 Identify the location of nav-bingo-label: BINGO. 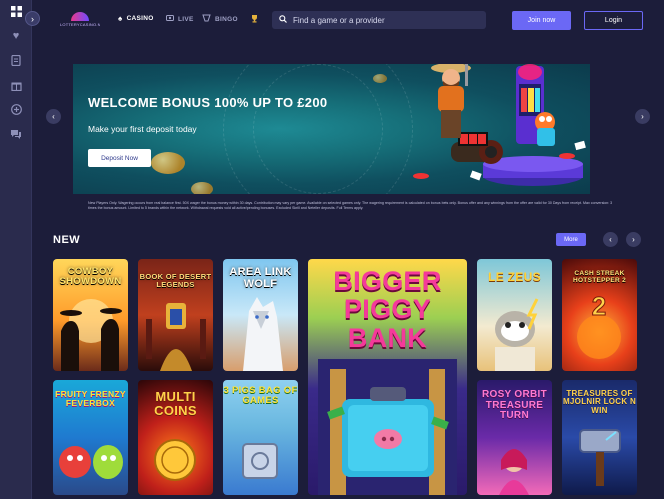
(226, 19).